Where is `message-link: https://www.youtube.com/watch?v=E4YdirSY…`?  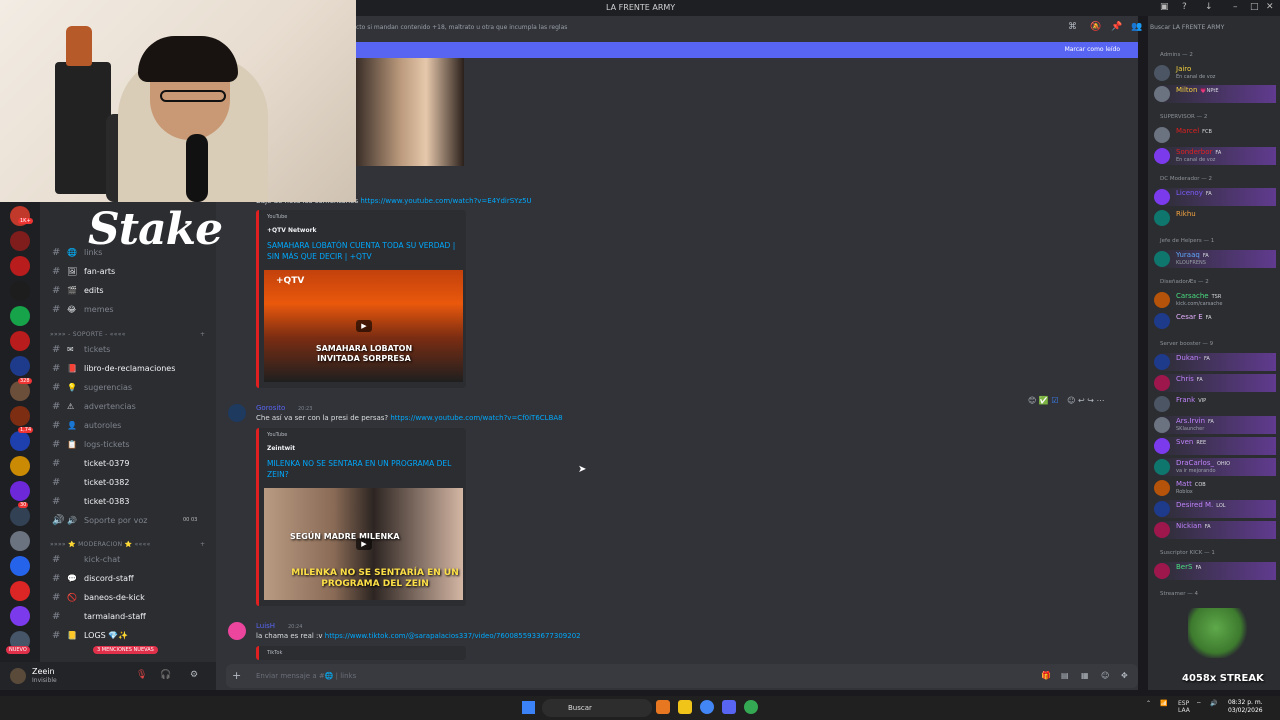
message-link: https://www.youtube.com/watch?v=E4YdirSY… is located at coordinates (445, 201).